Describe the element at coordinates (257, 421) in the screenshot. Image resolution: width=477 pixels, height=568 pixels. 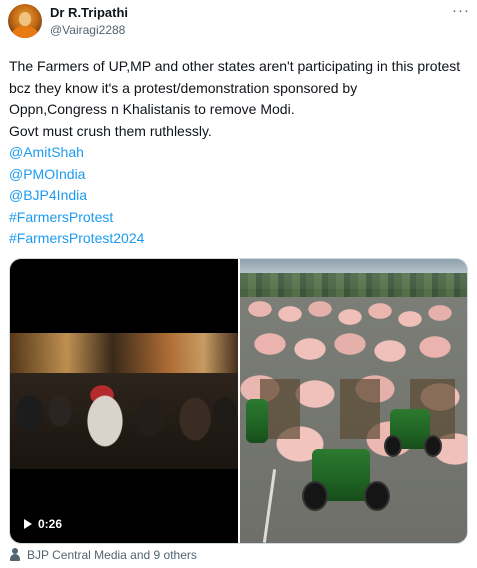
I see `photo-tractor` at that location.